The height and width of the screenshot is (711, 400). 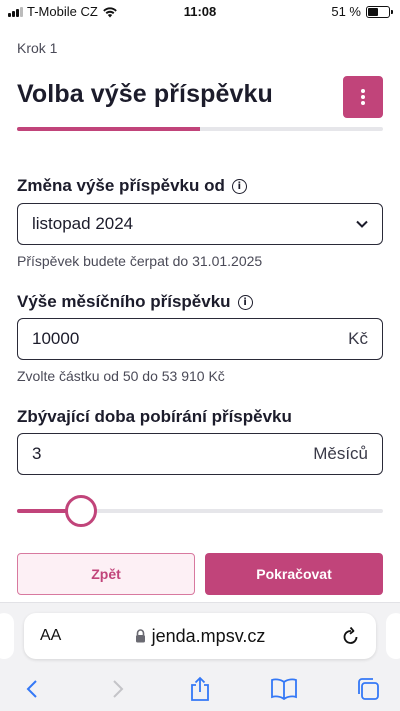 I want to click on start-month-label-text: Změna výše příspěvku od, so click(x=121, y=185).